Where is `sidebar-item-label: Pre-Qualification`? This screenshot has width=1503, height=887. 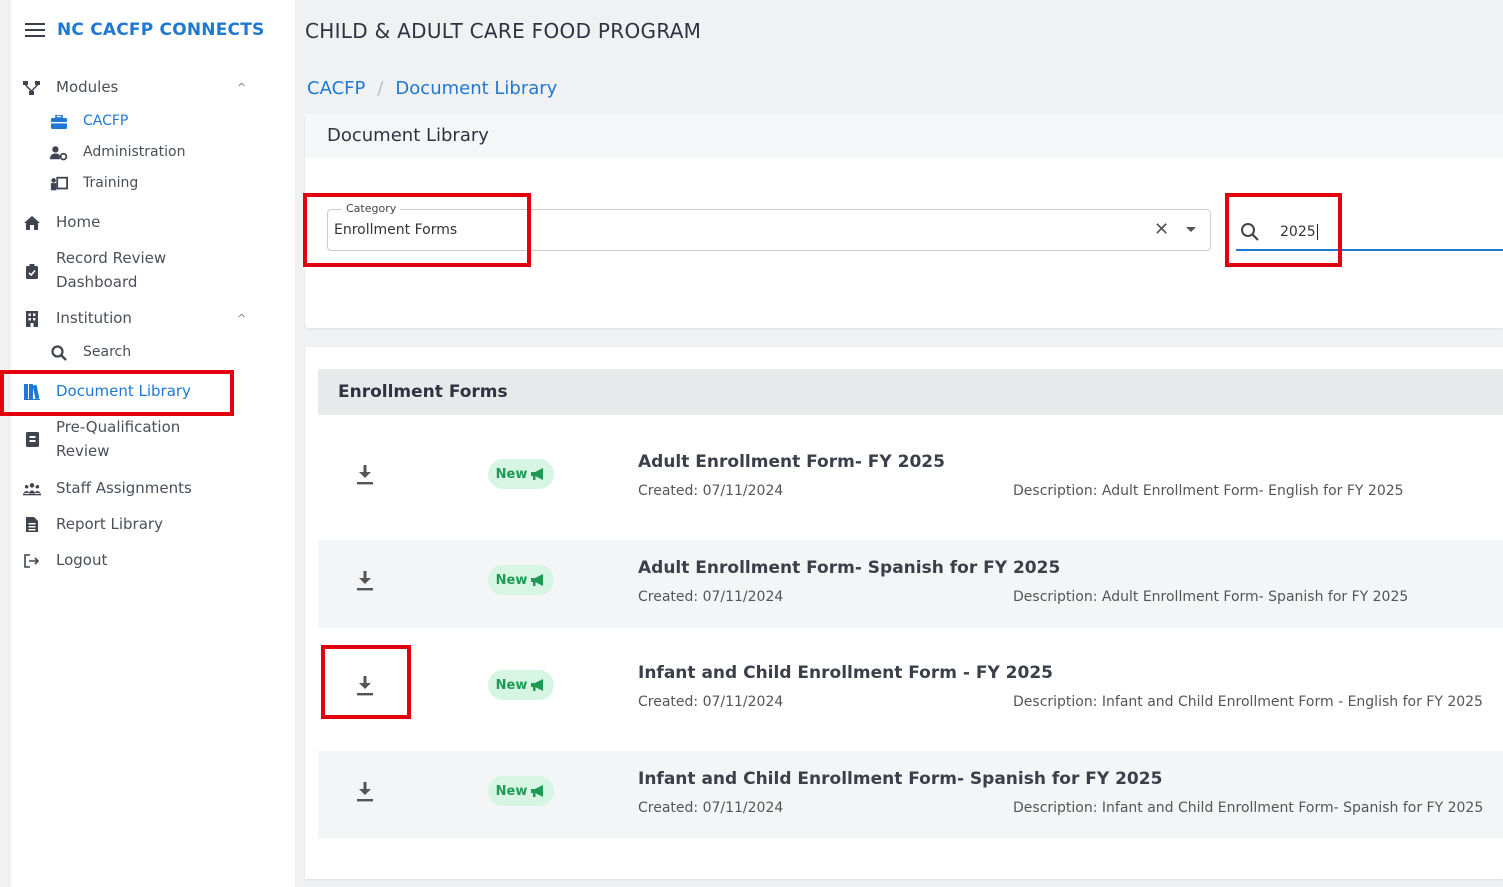
sidebar-item-label: Pre-Qualification is located at coordinates (118, 427).